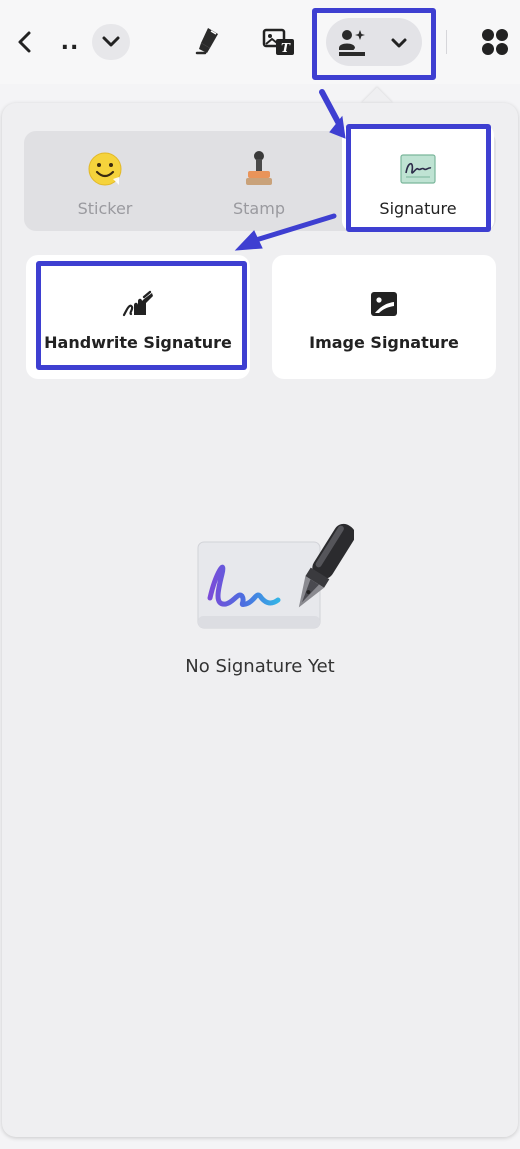 Image resolution: width=520 pixels, height=1149 pixels. I want to click on tab-label: Stamp, so click(259, 208).